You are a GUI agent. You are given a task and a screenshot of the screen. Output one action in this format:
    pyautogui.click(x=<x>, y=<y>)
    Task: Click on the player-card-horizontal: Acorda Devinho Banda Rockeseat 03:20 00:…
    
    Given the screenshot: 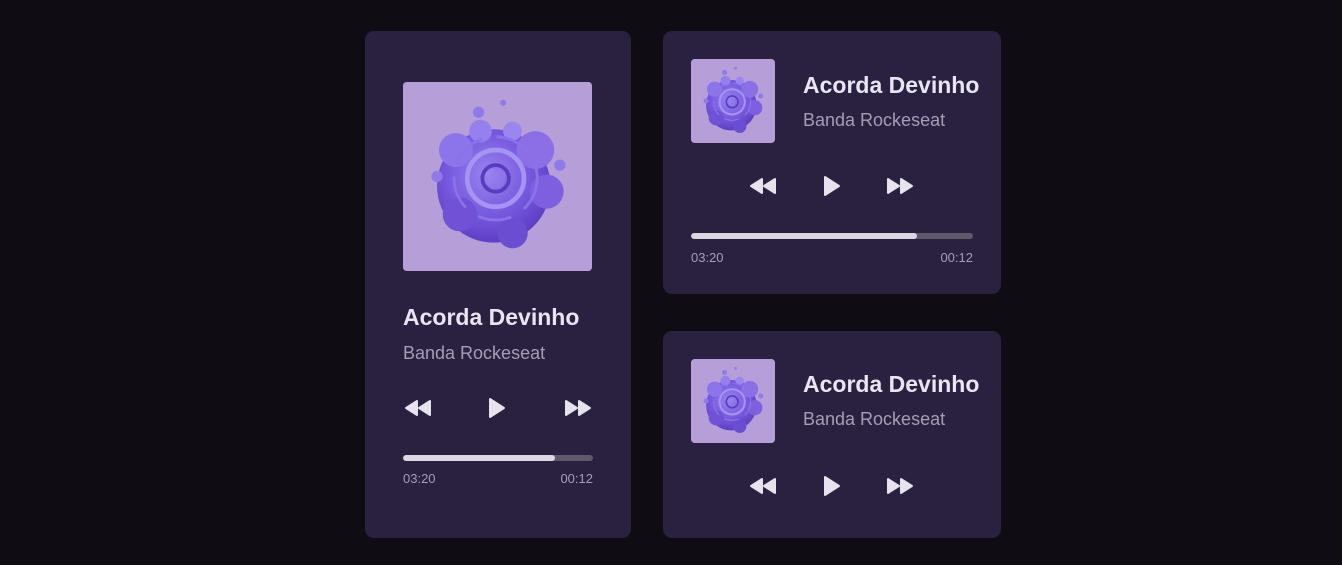 What is the action you would take?
    pyautogui.click(x=832, y=162)
    